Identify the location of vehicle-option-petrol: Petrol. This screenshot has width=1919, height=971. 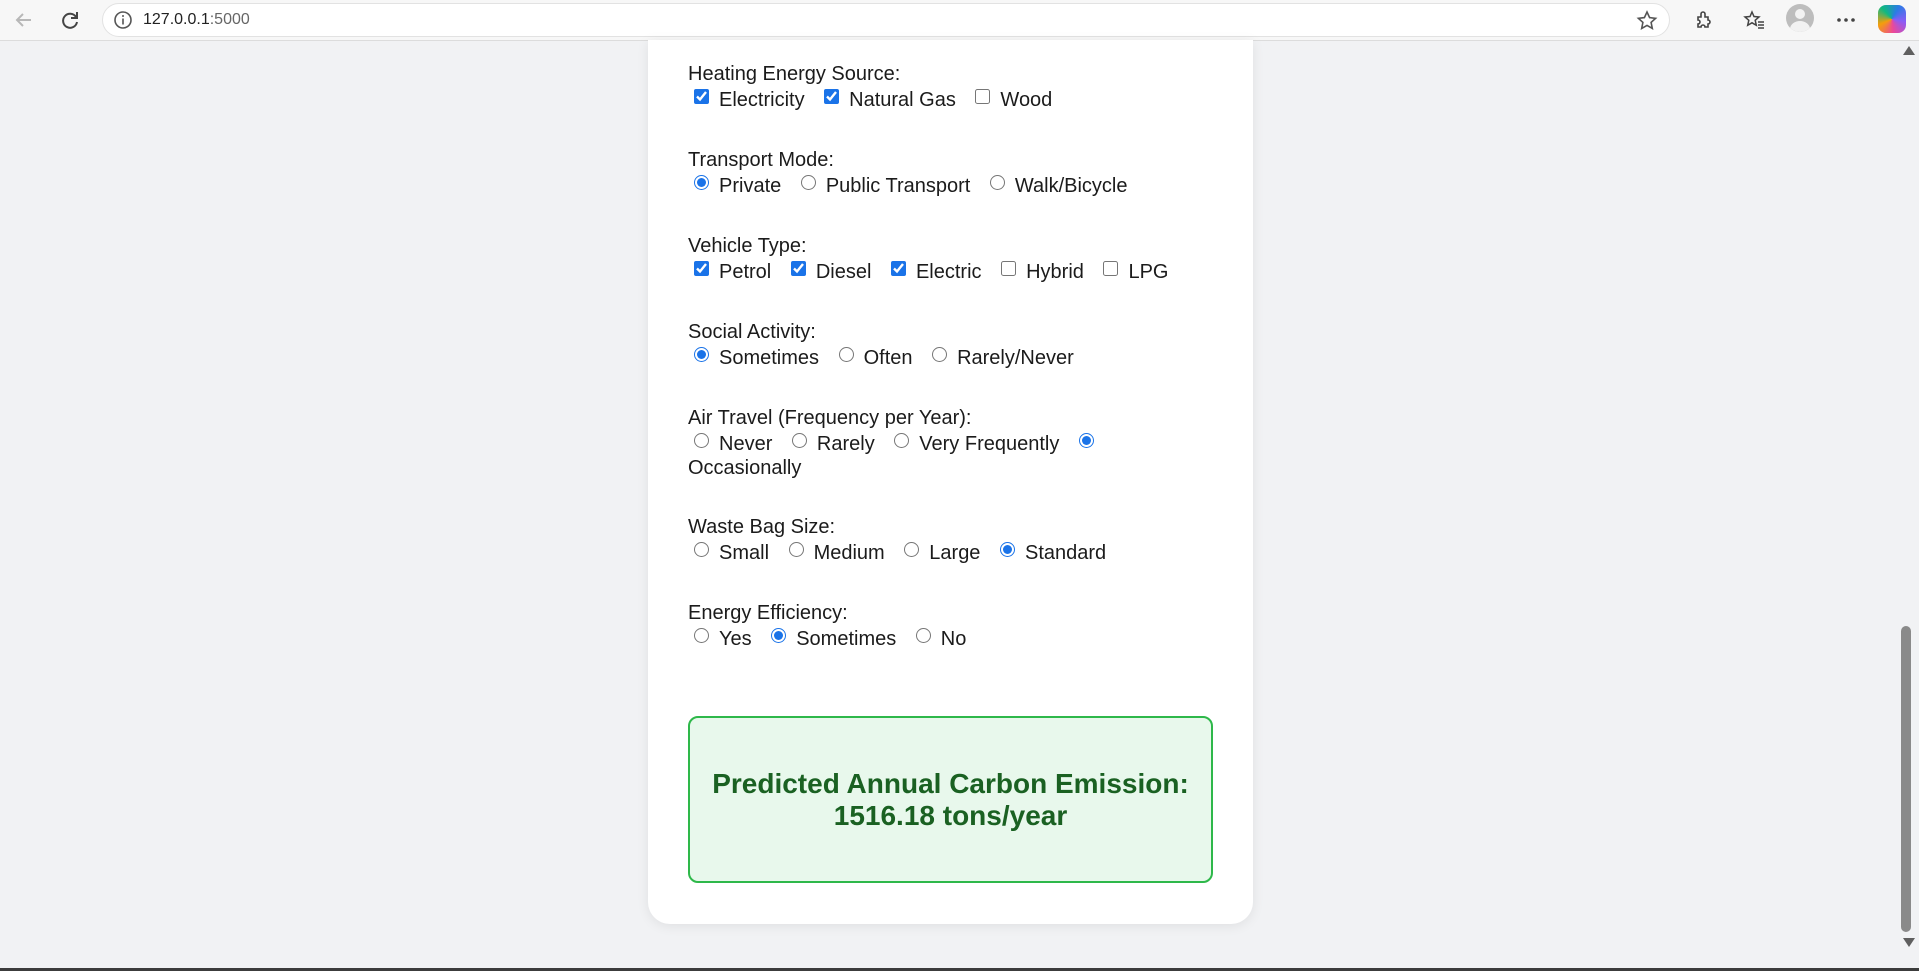
(733, 272).